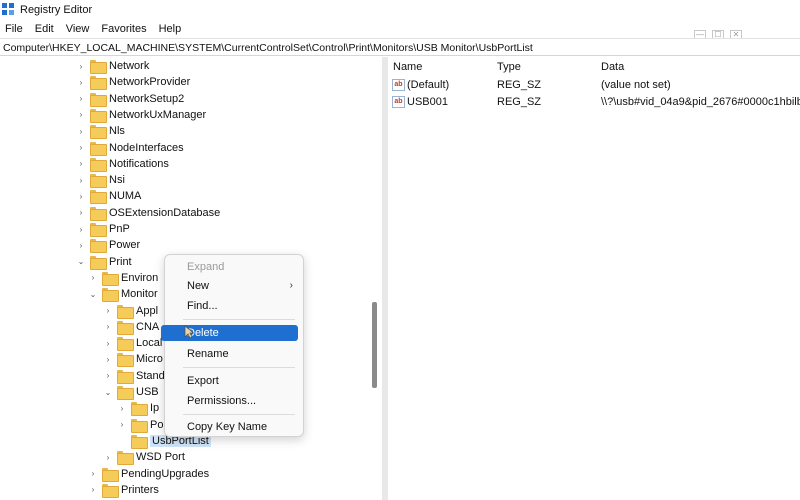 The width and height of the screenshot is (800, 500). Describe the element at coordinates (108, 196) in the screenshot. I see `tree-item: › NUMA` at that location.